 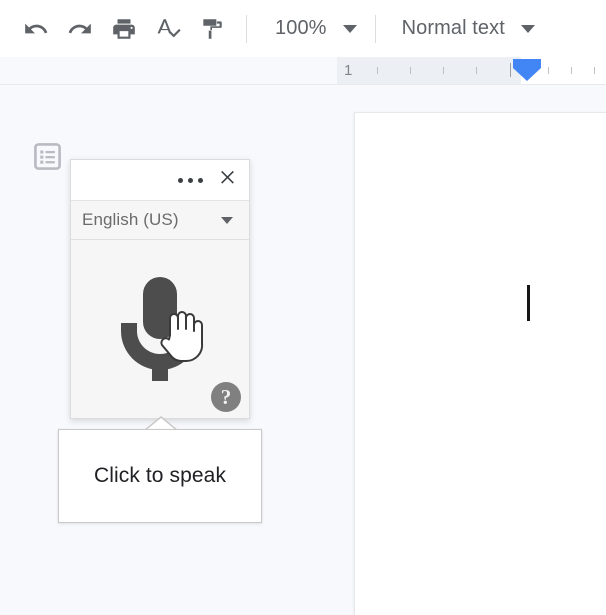 I want to click on tooltip-text: Click to speak, so click(x=160, y=475).